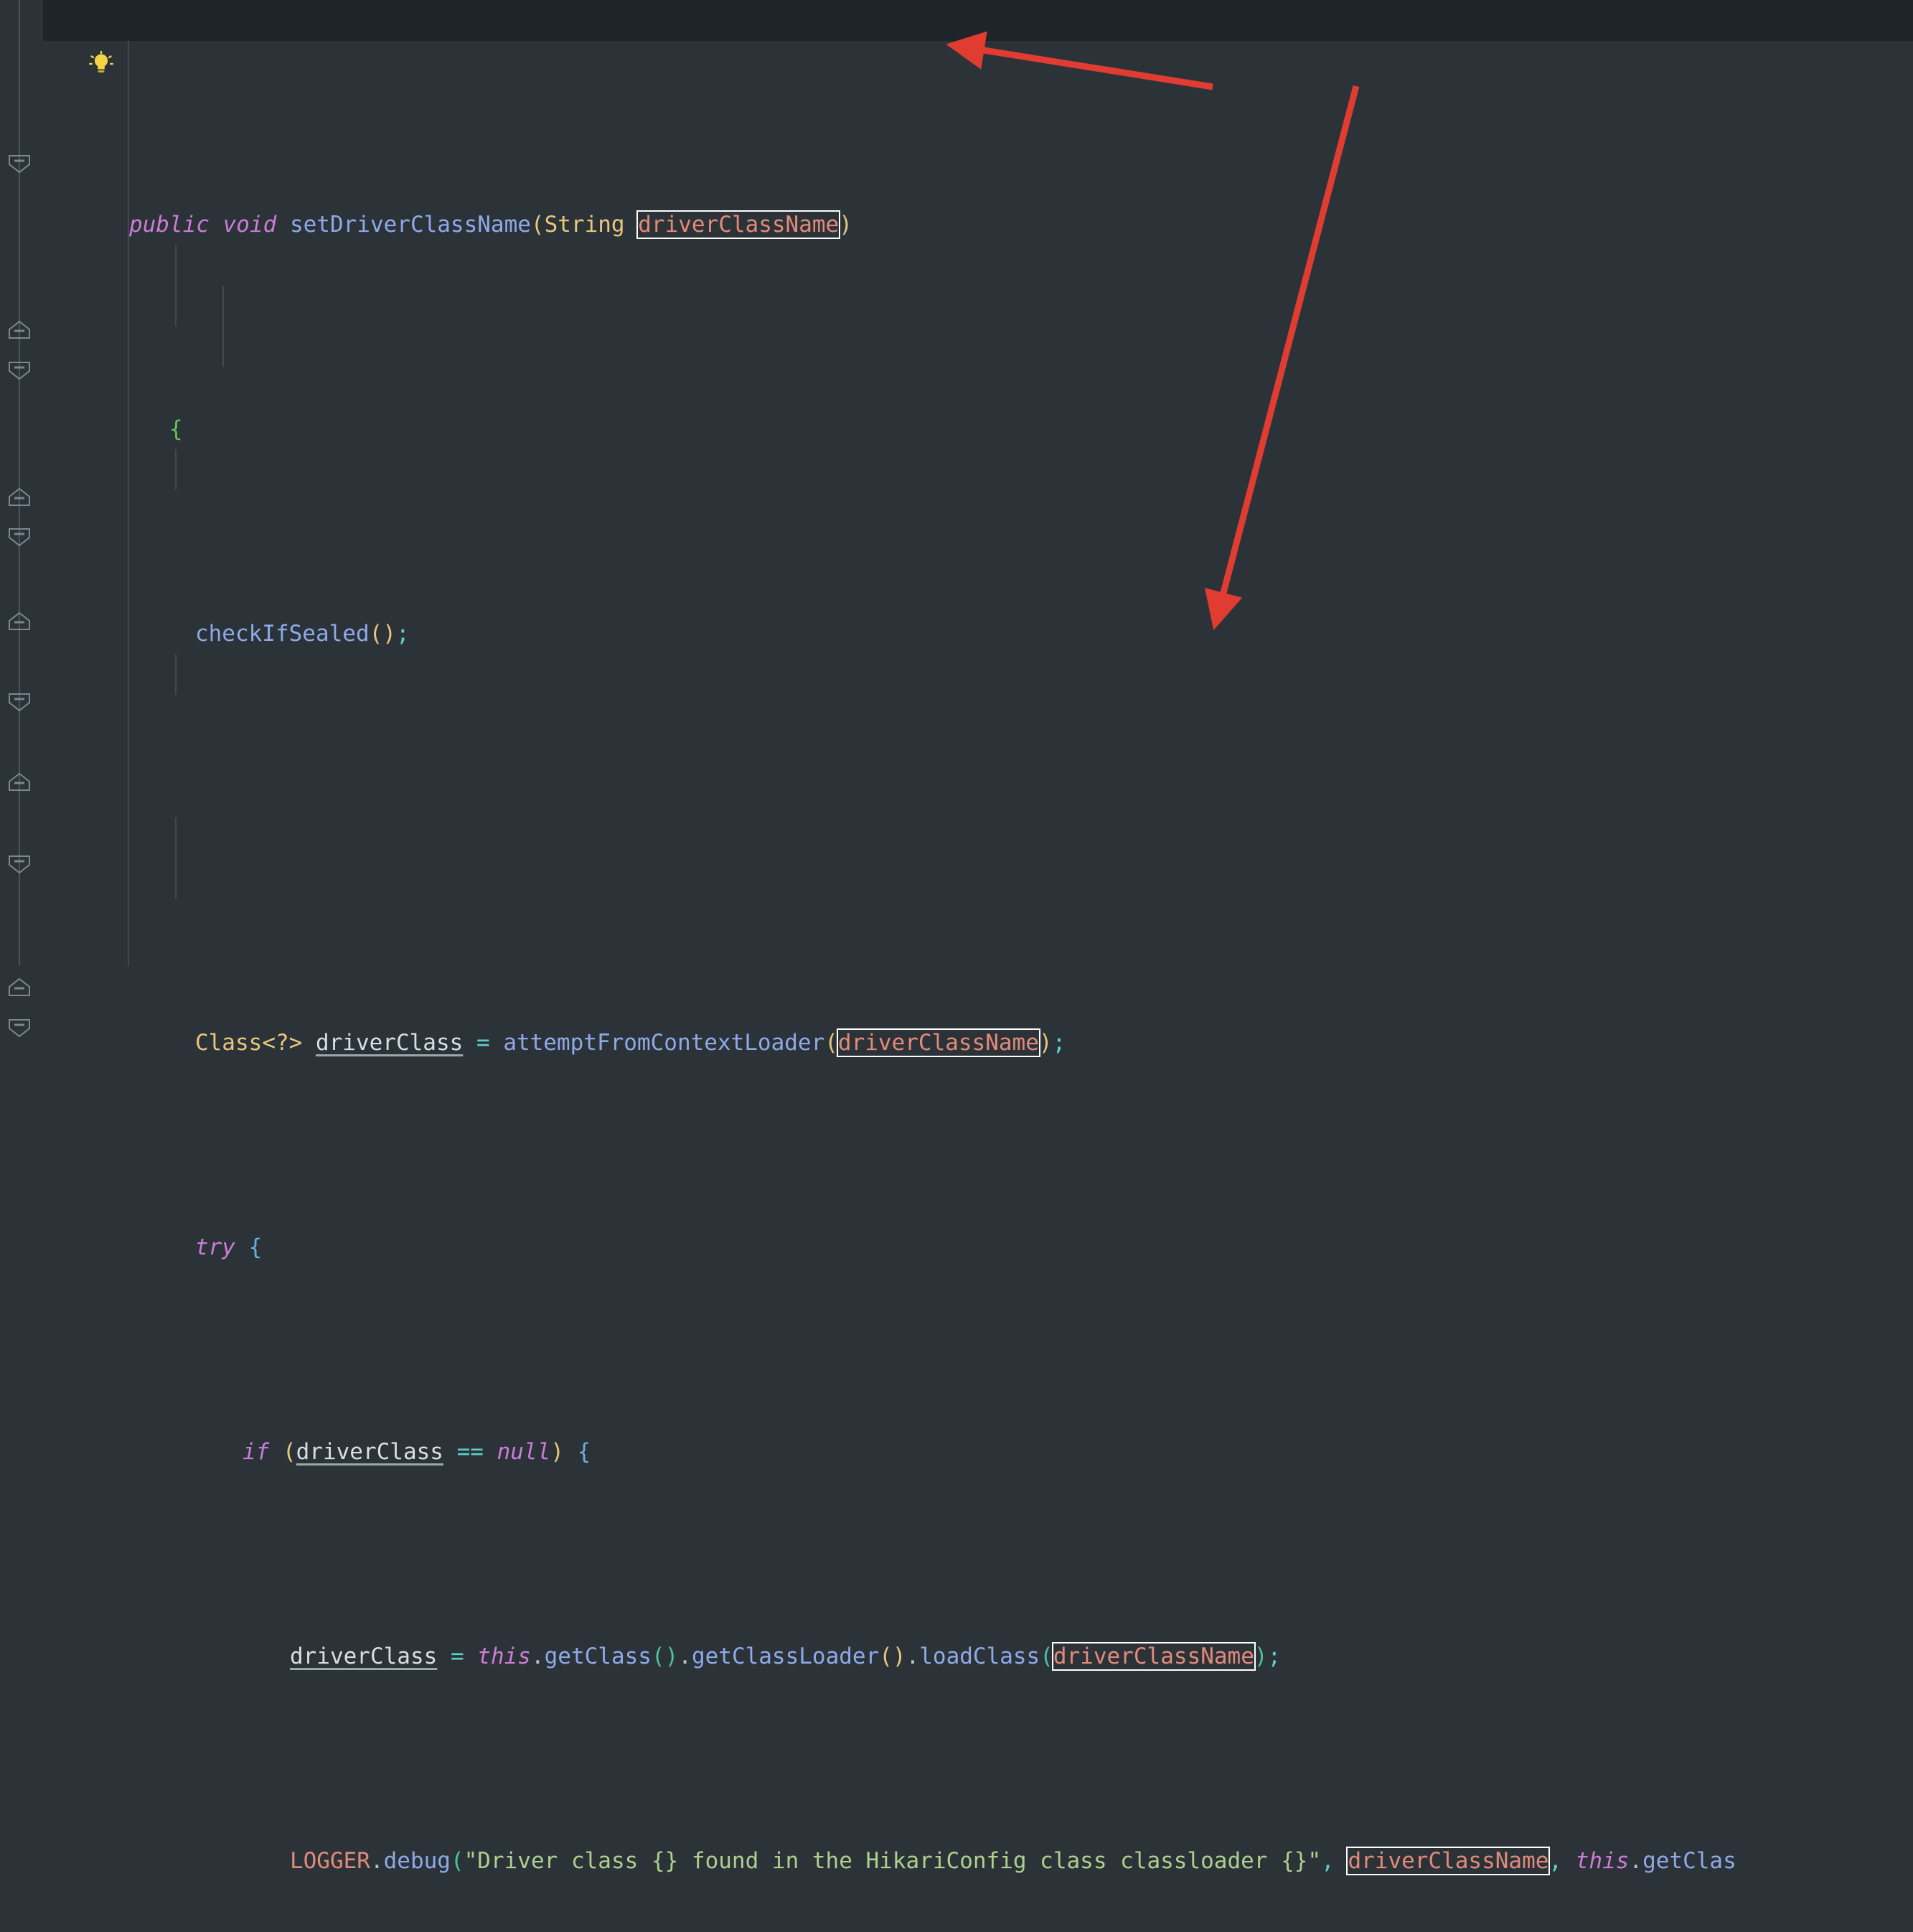 The height and width of the screenshot is (1932, 1913). What do you see at coordinates (249, 225) in the screenshot?
I see `token-keyword: void` at bounding box center [249, 225].